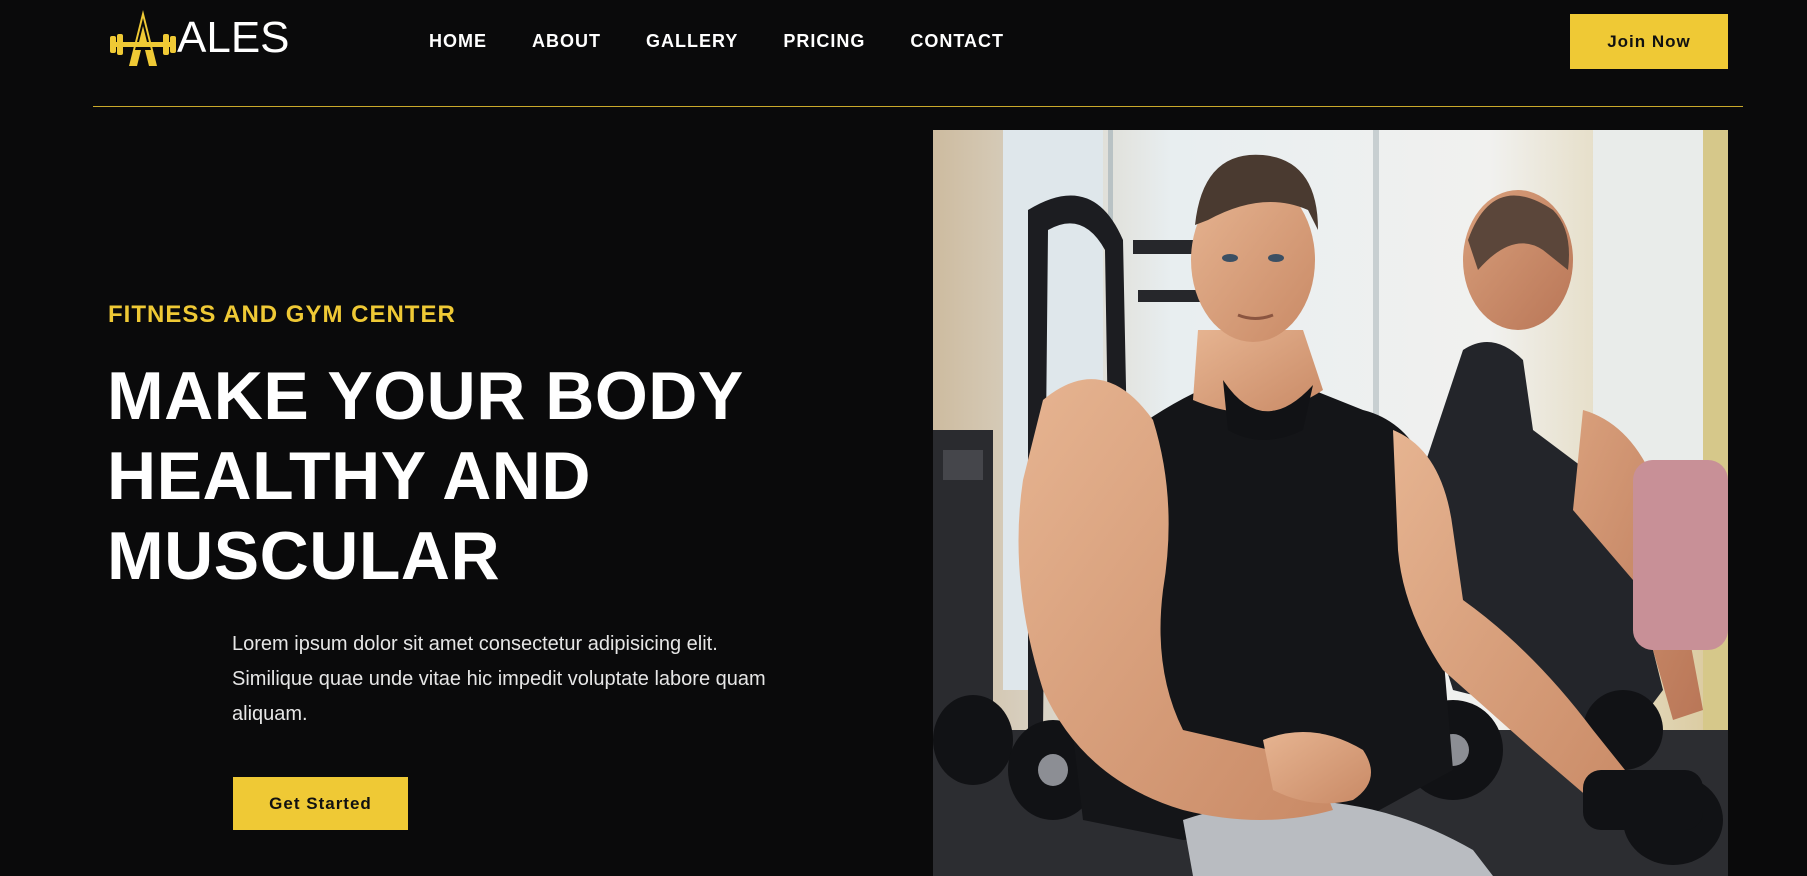  What do you see at coordinates (566, 41) in the screenshot?
I see `nav-item-about: ABOUT` at bounding box center [566, 41].